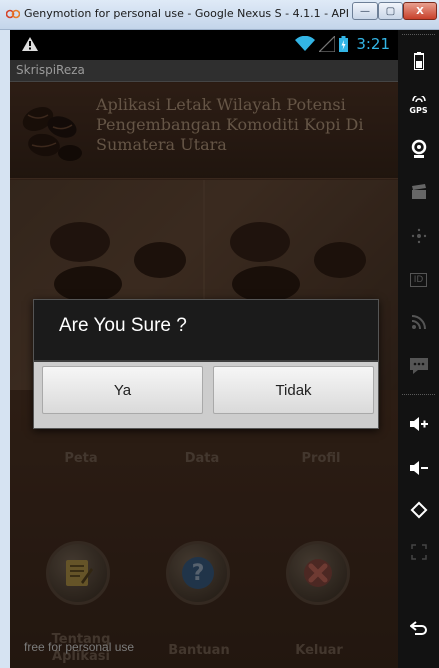  Describe the element at coordinates (418, 510) in the screenshot. I see `rotate-icon` at that location.